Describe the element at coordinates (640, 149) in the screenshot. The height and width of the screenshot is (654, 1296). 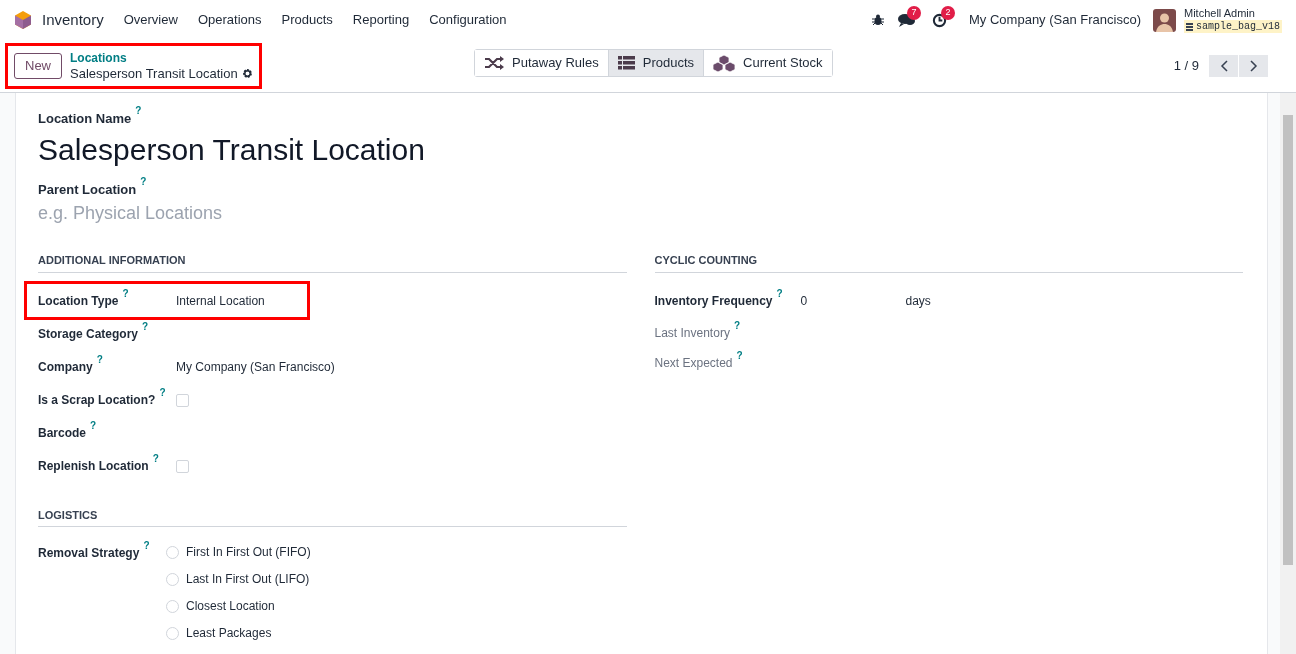
I see `name-field: Salesperson Transit Location` at that location.